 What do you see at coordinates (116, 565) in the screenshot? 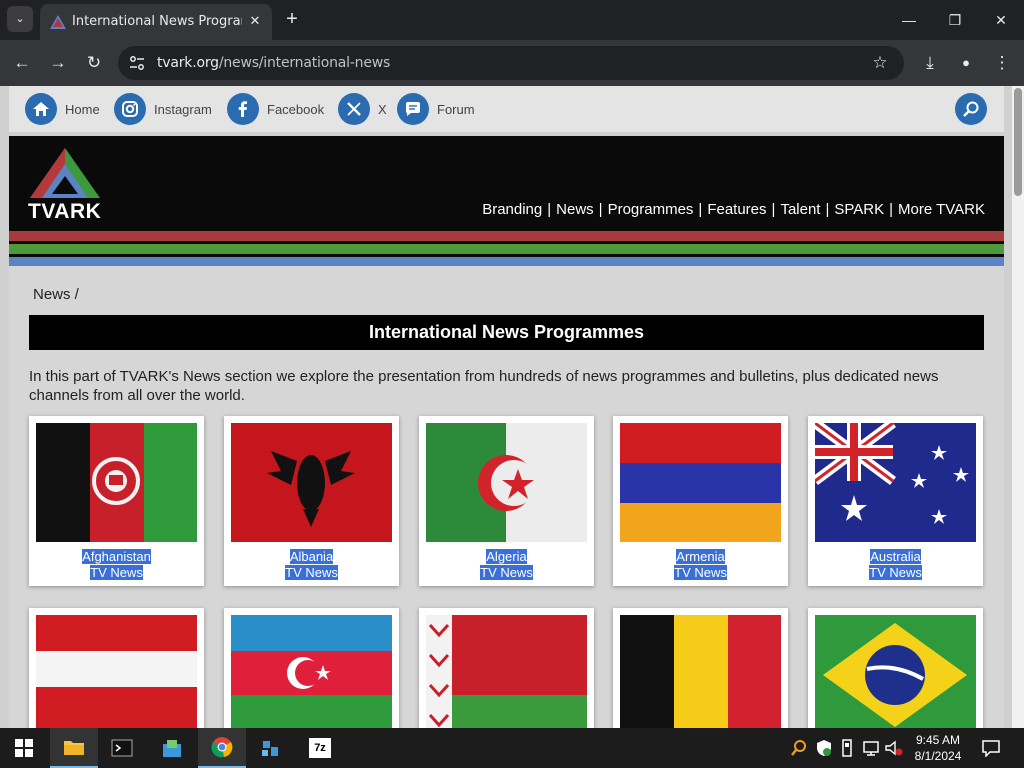
I see `card-label: Afghanistan TV News` at bounding box center [116, 565].